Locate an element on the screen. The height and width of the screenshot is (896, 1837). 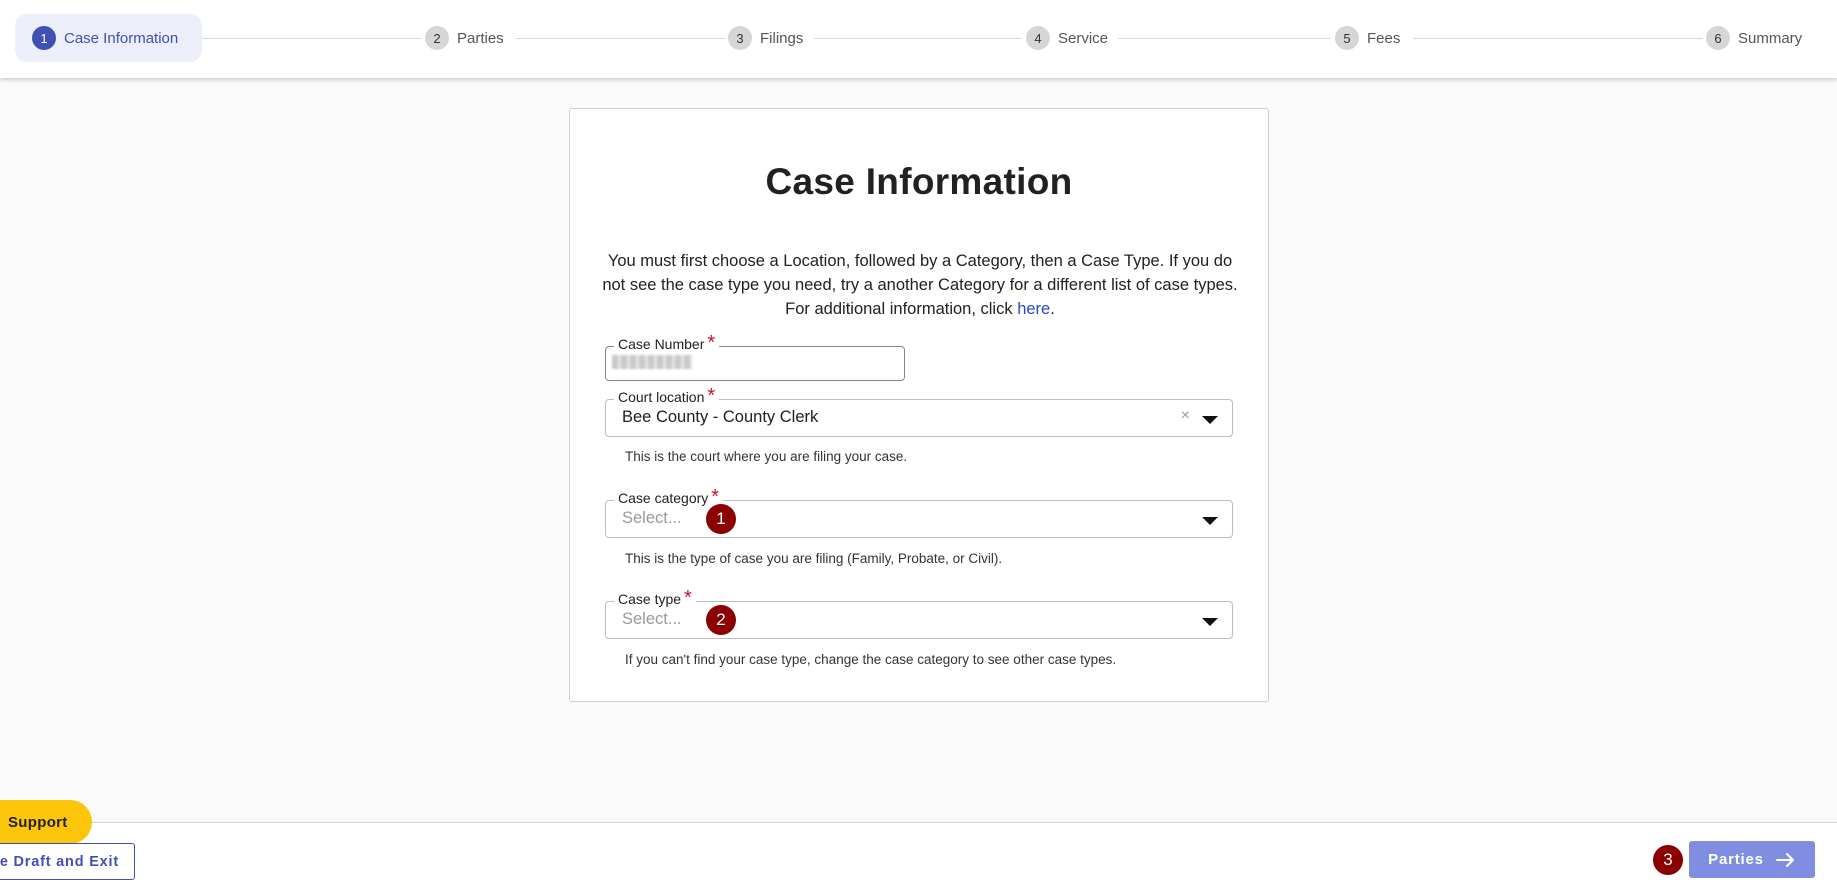
arrow-right-icon is located at coordinates (1784, 859).